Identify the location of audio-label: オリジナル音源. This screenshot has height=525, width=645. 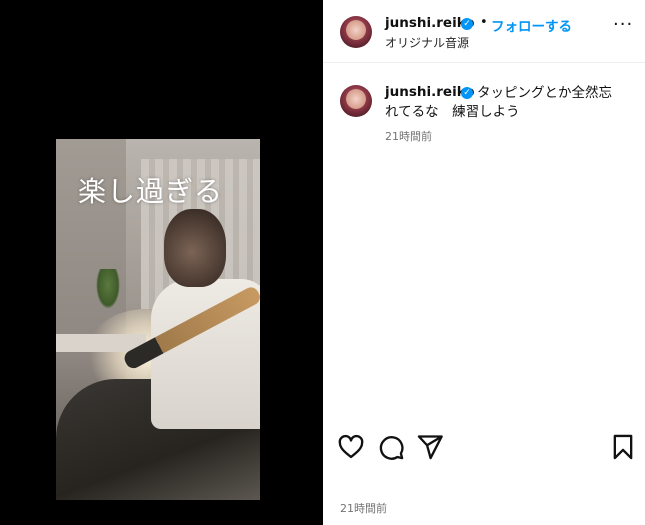
(427, 42).